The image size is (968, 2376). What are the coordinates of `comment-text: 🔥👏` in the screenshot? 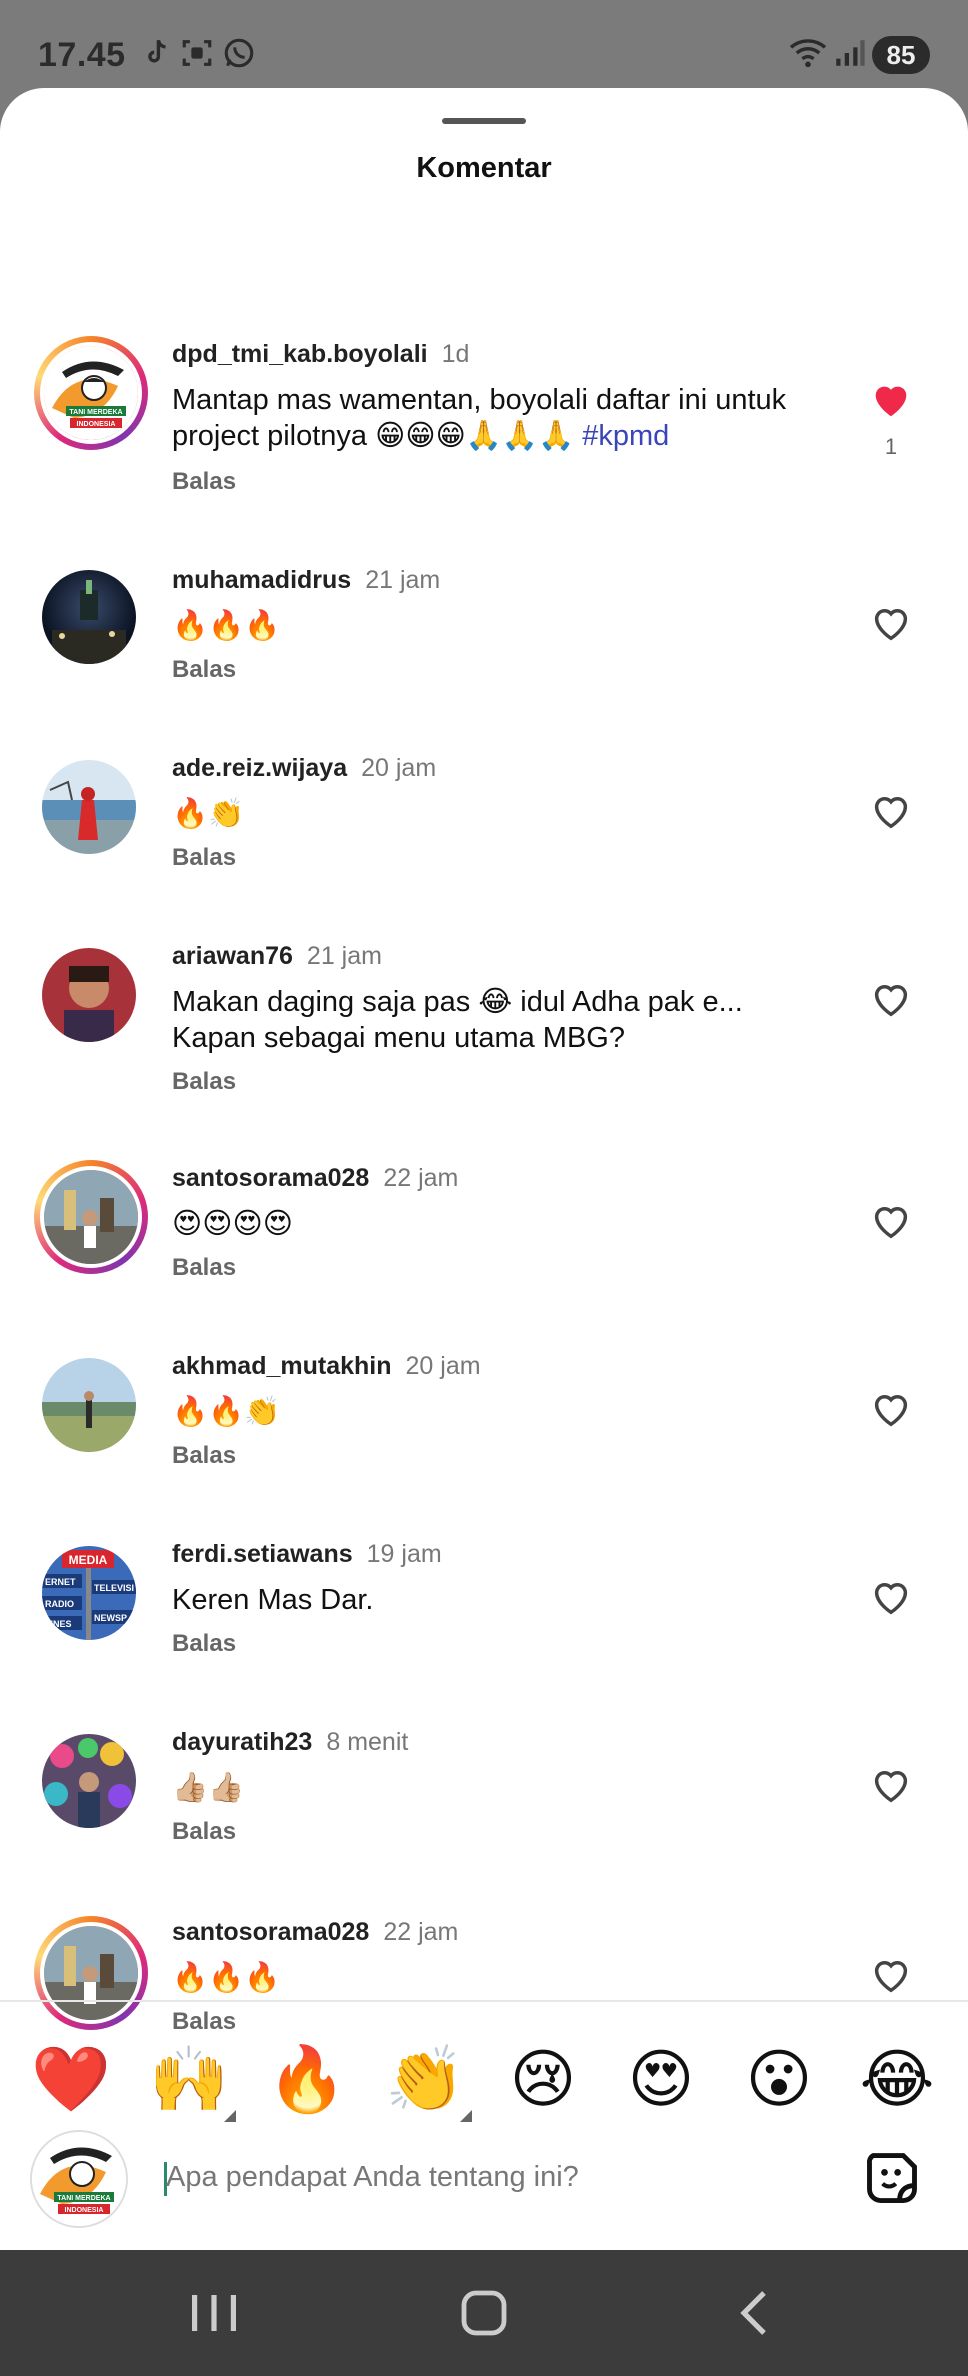 It's located at (208, 814).